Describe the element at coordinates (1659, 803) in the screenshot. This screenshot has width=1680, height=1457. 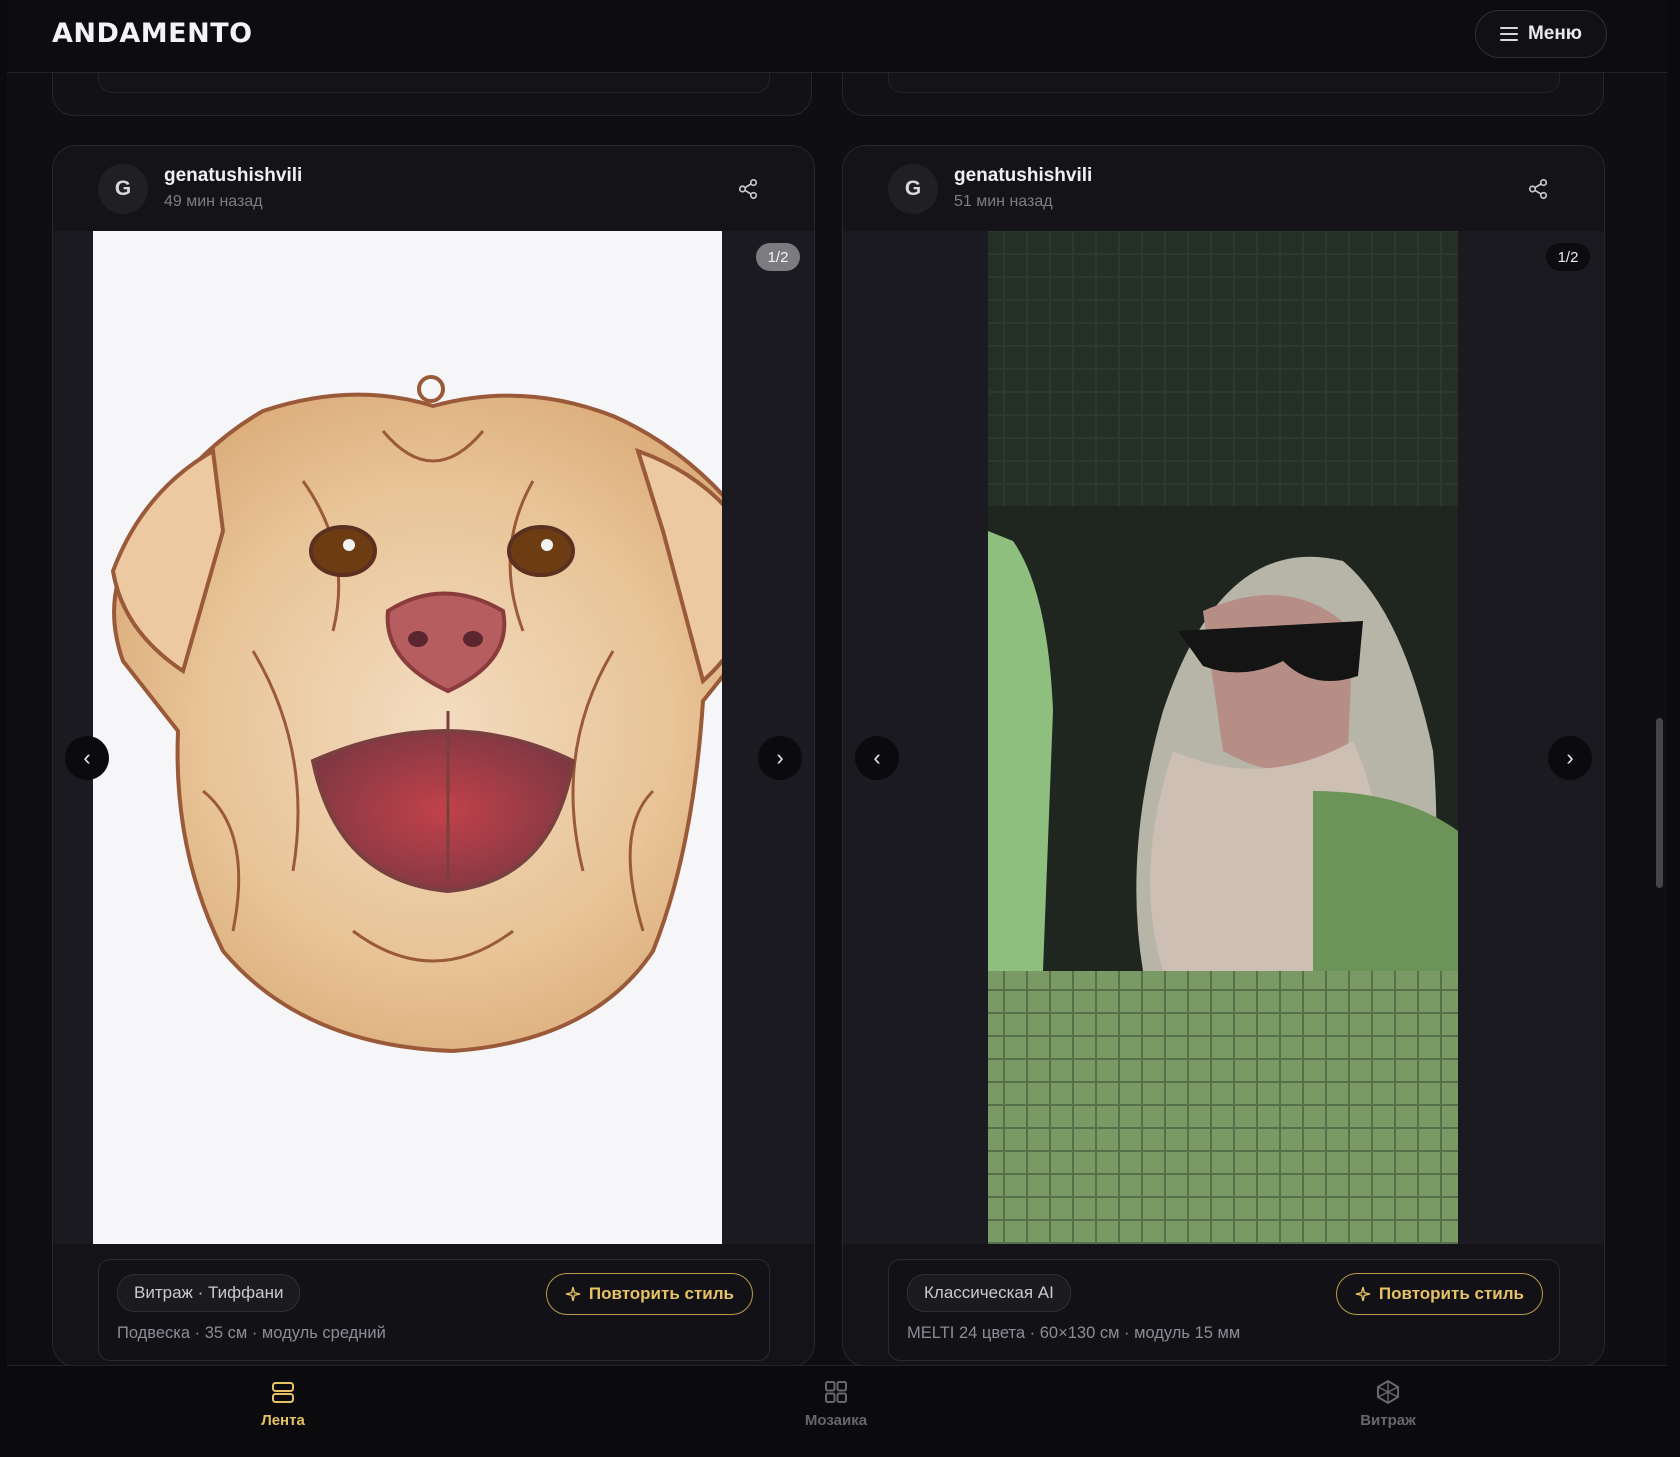
I see `scrollbar` at that location.